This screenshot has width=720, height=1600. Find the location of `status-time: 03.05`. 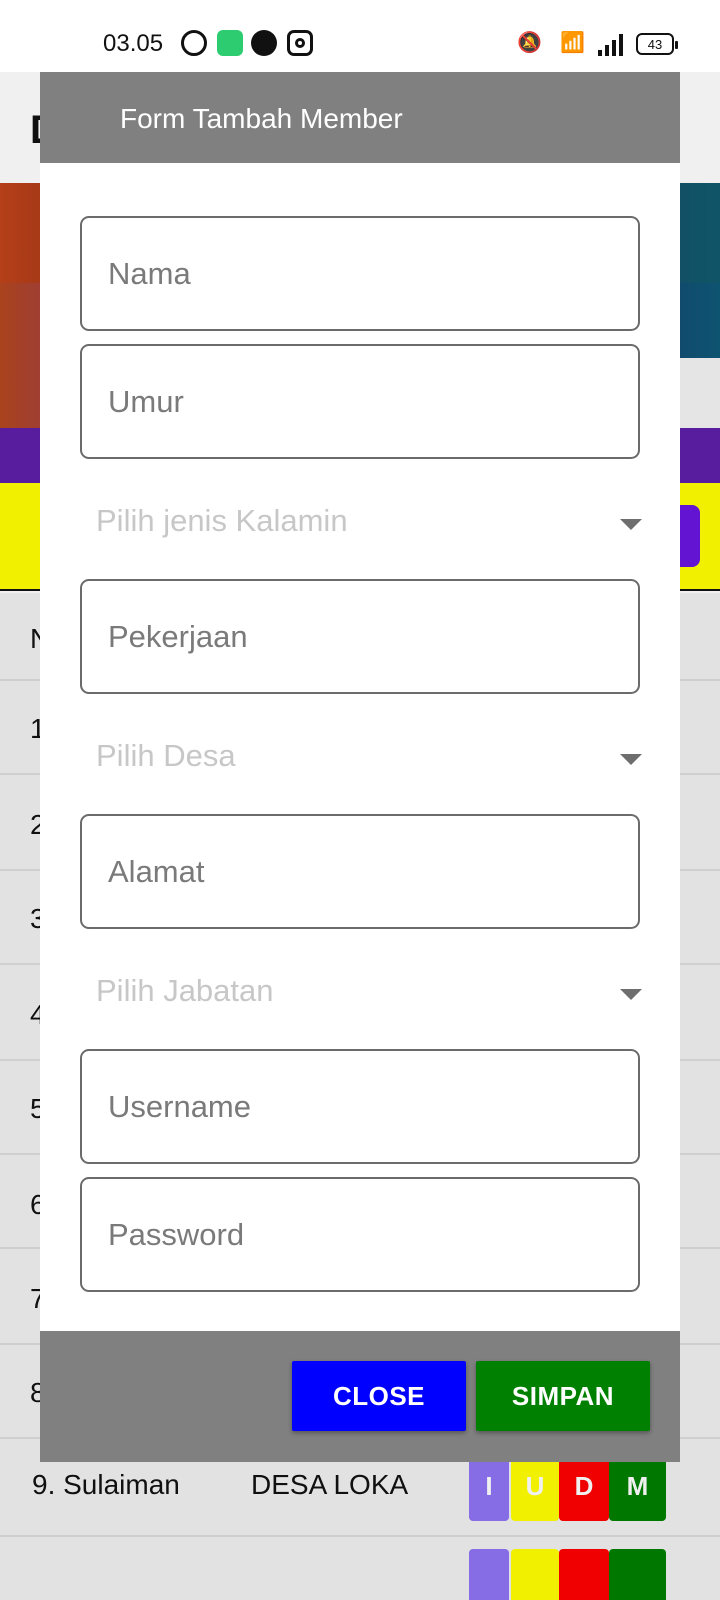

status-time: 03.05 is located at coordinates (133, 43).